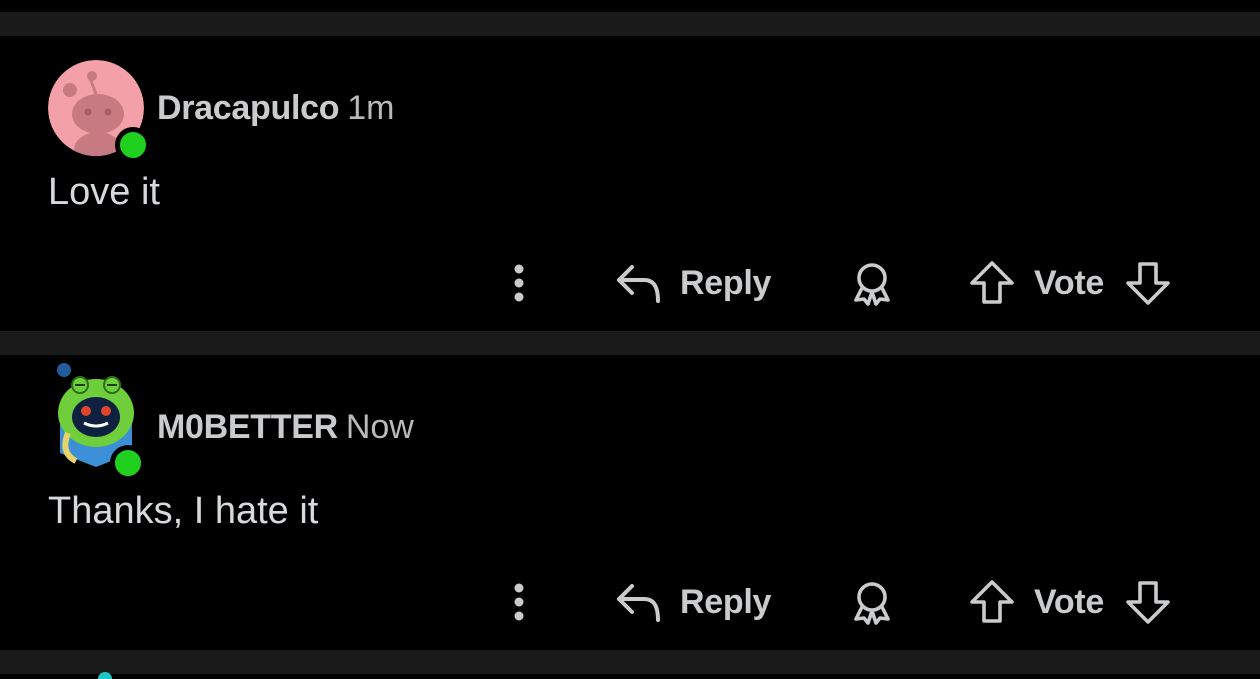 The width and height of the screenshot is (1260, 679). I want to click on comment-body: Thanks, I hate it, so click(183, 511).